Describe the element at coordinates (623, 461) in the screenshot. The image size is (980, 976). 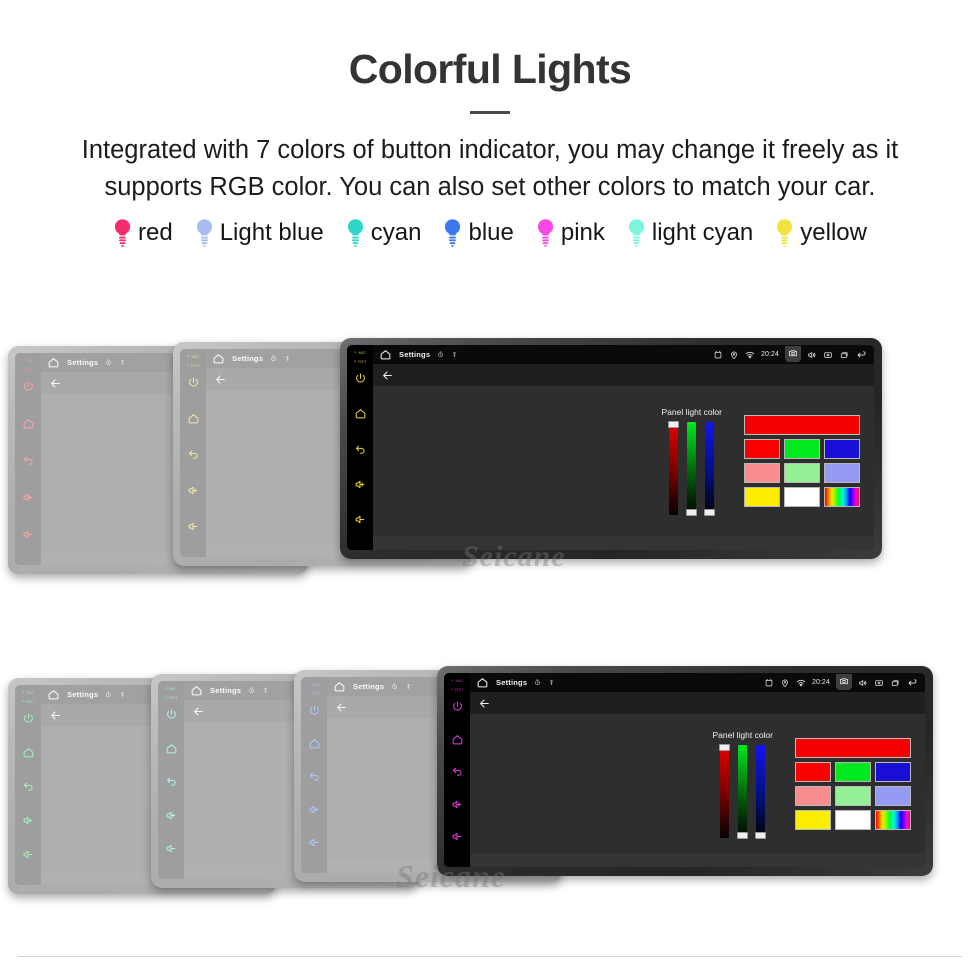
I see `settings-content: Panel light color` at that location.